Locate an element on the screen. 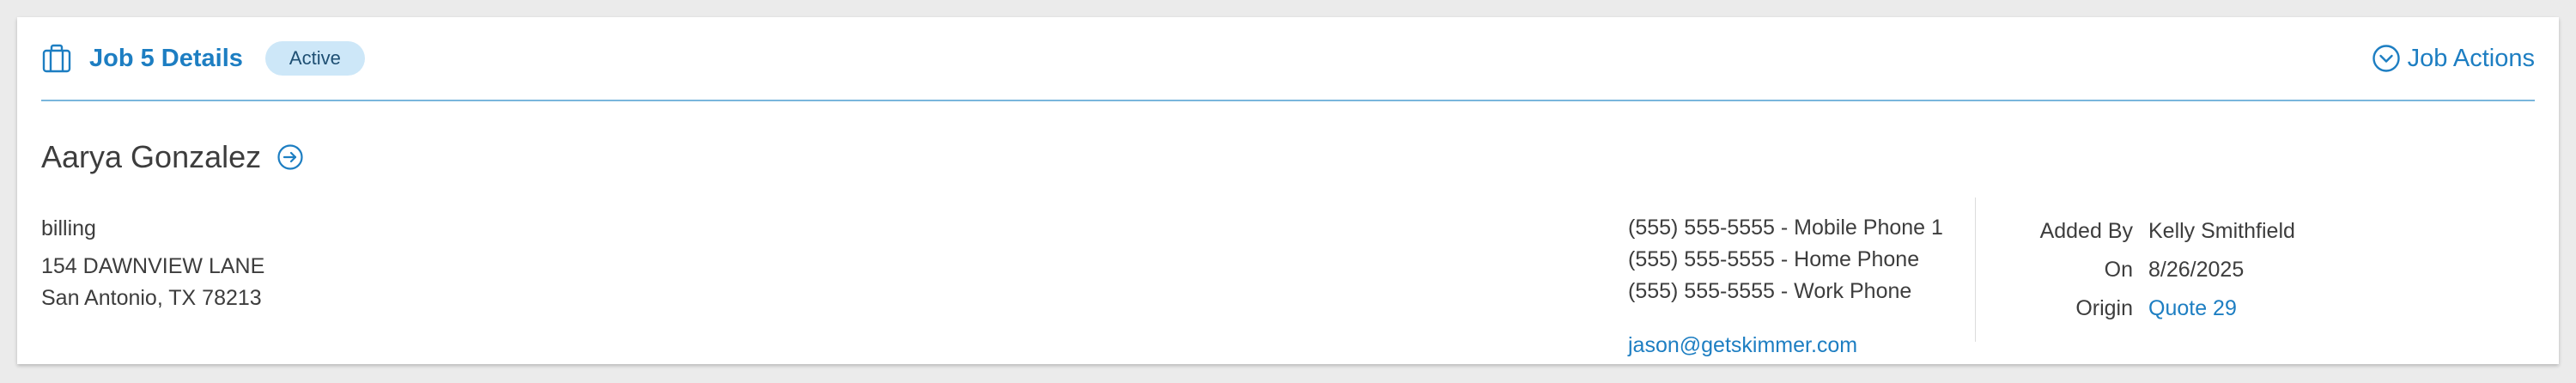 This screenshot has height=383, width=2576. billing-label: billing is located at coordinates (69, 228).